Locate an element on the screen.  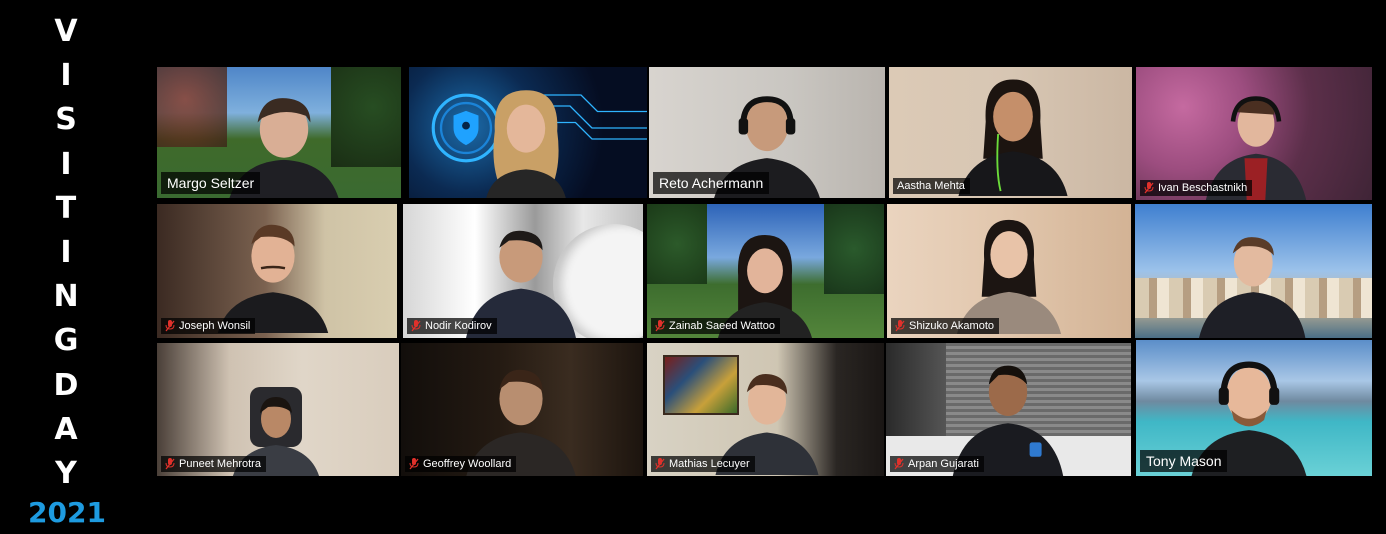
video-tile-zainab-saeed-wattoo: Zainab Saeed Wattoo is located at coordinates (765, 271).